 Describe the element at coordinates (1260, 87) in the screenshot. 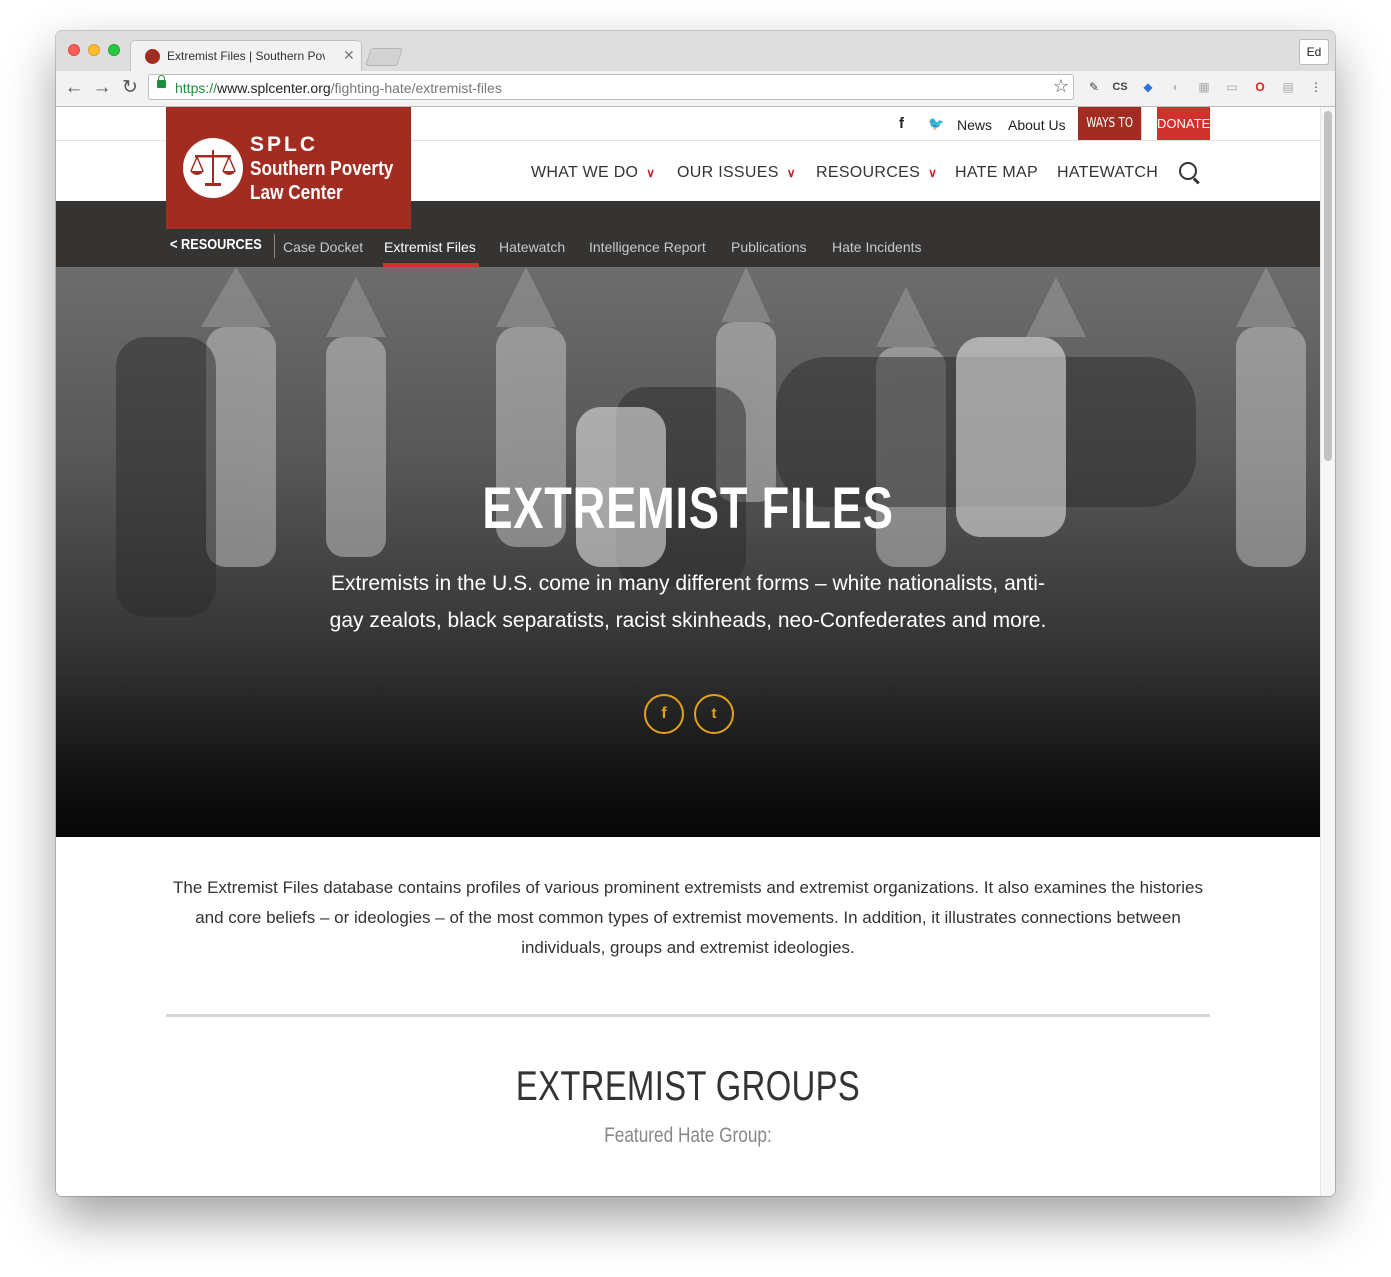

I see `opera-extension-icon: O` at that location.